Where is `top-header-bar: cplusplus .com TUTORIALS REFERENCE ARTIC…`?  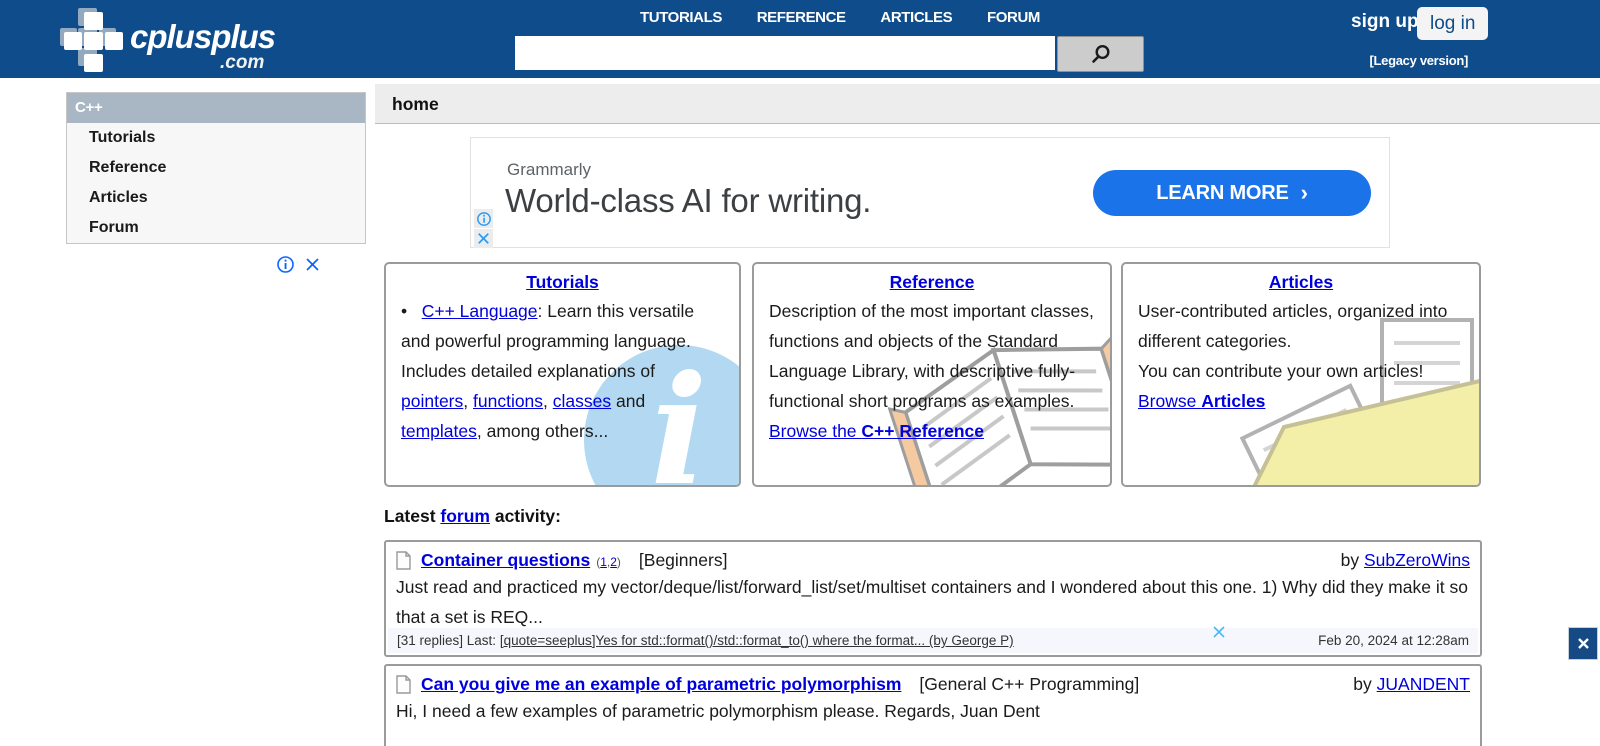 top-header-bar: cplusplus .com TUTORIALS REFERENCE ARTIC… is located at coordinates (800, 39).